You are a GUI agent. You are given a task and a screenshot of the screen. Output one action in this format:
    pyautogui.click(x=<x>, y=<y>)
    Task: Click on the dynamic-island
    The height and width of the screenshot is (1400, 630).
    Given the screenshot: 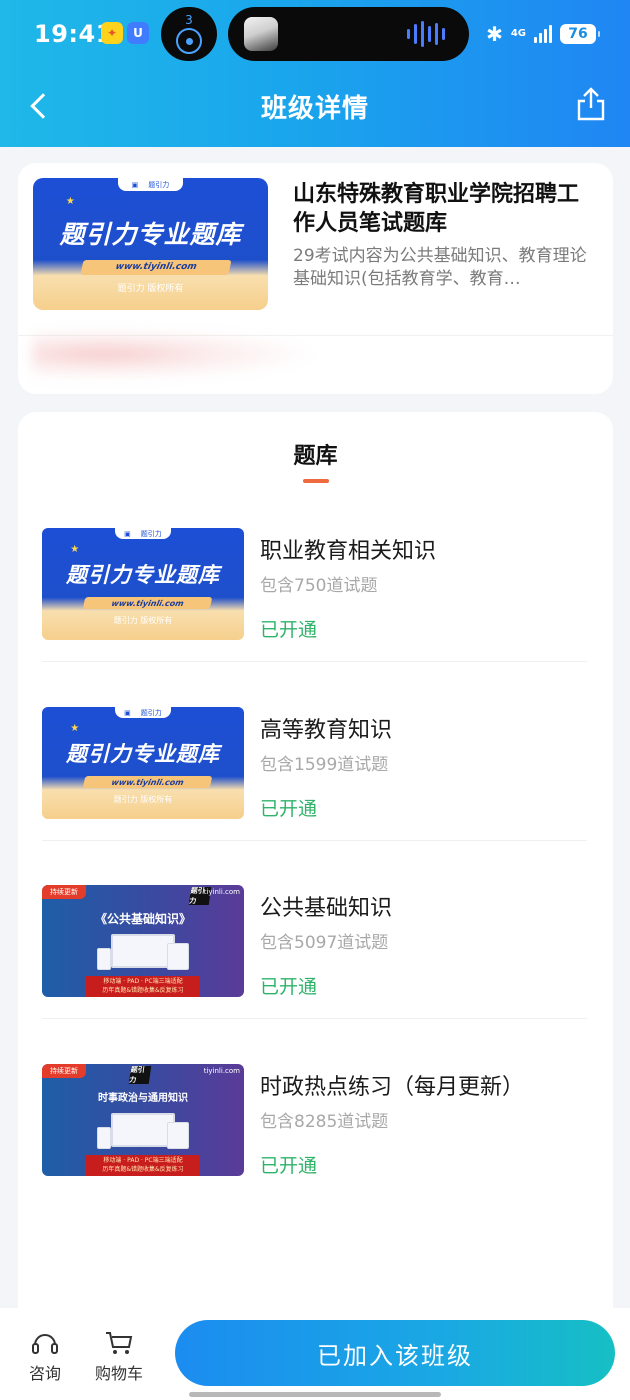 What is the action you would take?
    pyautogui.click(x=348, y=34)
    